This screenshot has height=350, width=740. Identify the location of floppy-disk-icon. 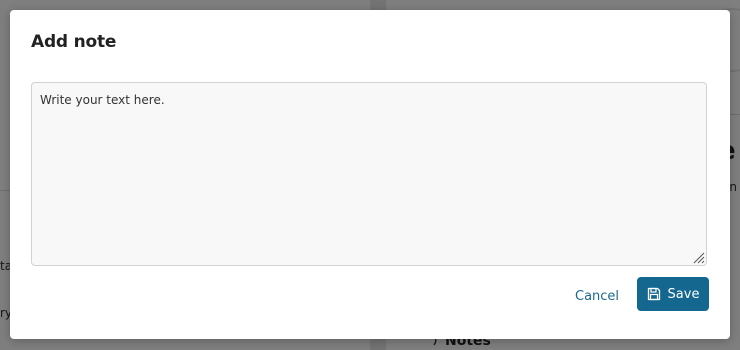
(653, 294).